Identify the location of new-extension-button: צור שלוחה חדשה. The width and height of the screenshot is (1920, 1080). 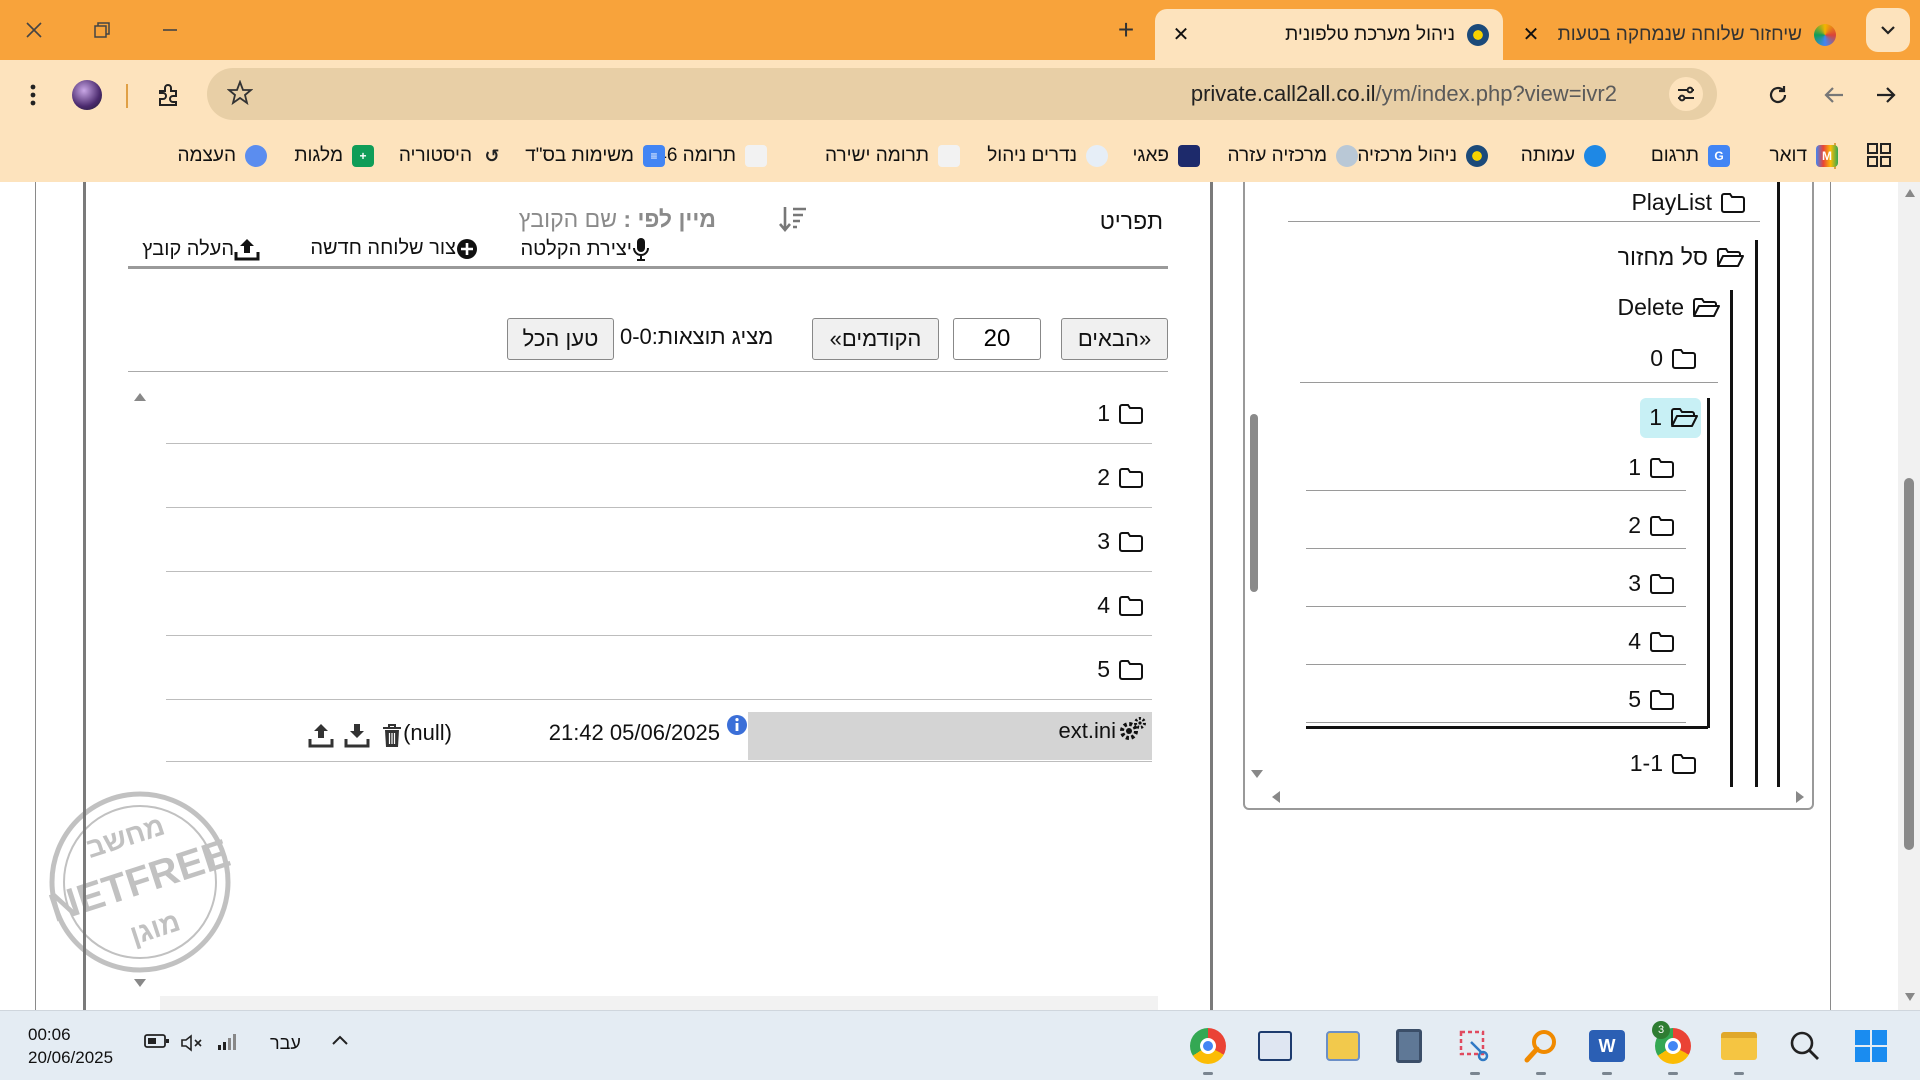
(394, 248).